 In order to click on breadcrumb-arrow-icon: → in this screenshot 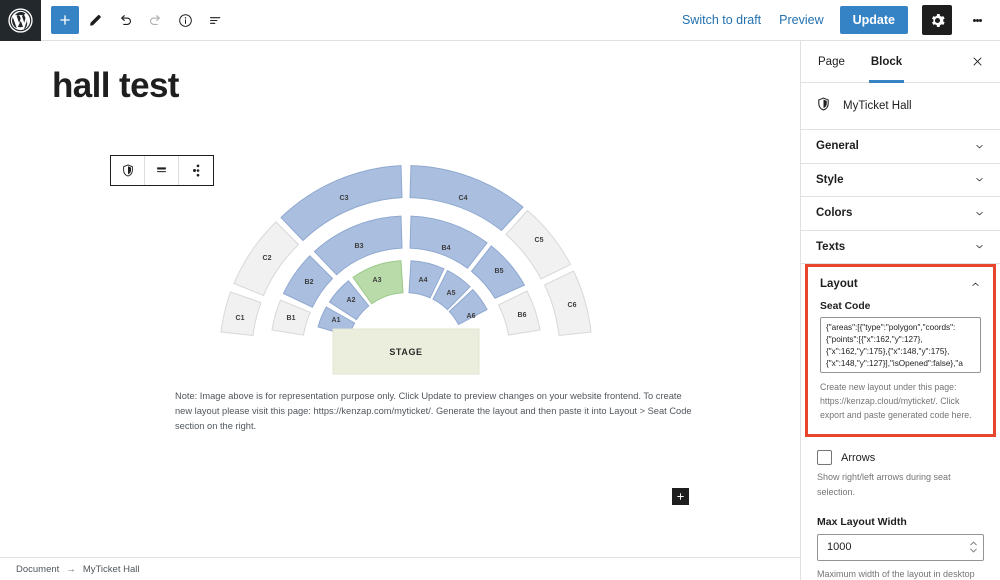, I will do `click(71, 569)`.